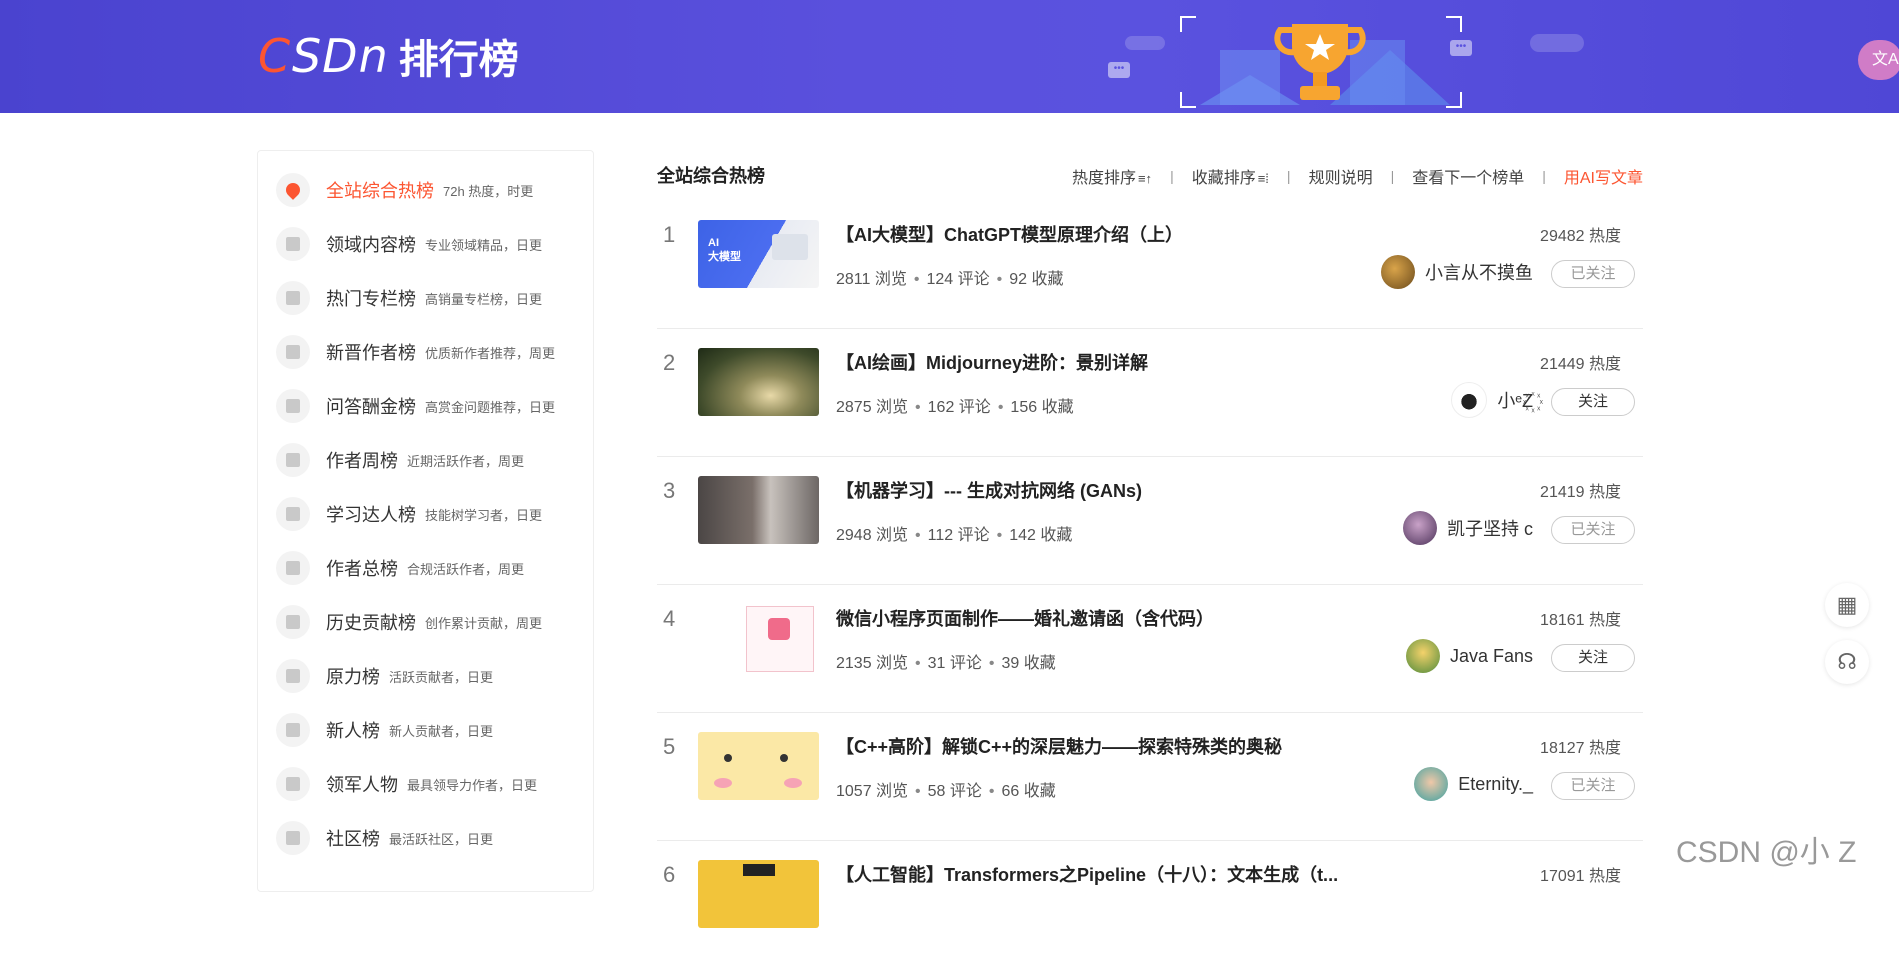  I want to click on sidebar-item-sub: 活跃贡献者，日更, so click(441, 677).